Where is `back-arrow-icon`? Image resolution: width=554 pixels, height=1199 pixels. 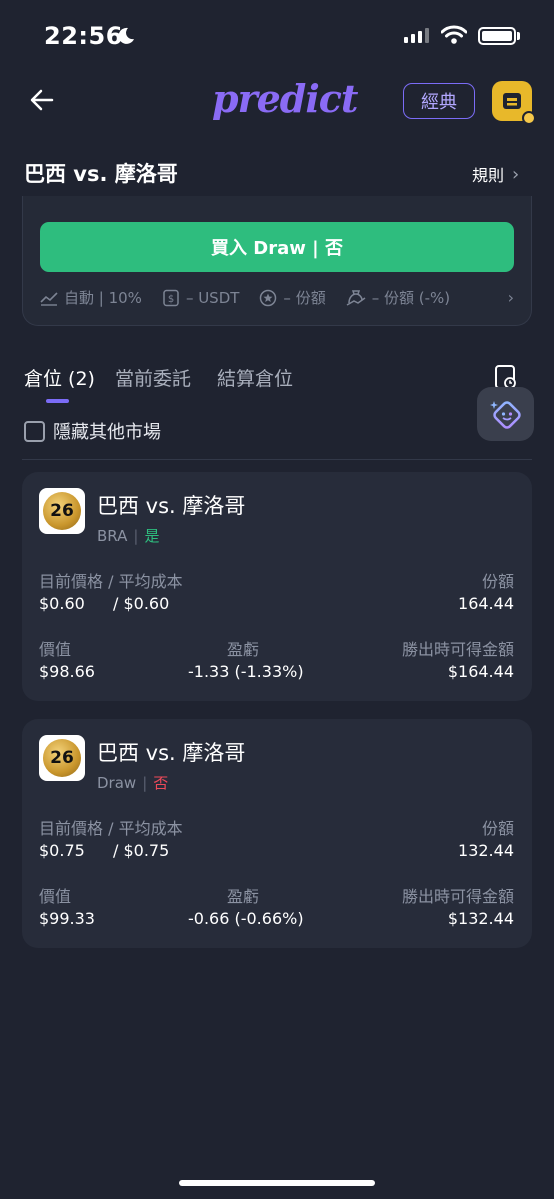 back-arrow-icon is located at coordinates (42, 102).